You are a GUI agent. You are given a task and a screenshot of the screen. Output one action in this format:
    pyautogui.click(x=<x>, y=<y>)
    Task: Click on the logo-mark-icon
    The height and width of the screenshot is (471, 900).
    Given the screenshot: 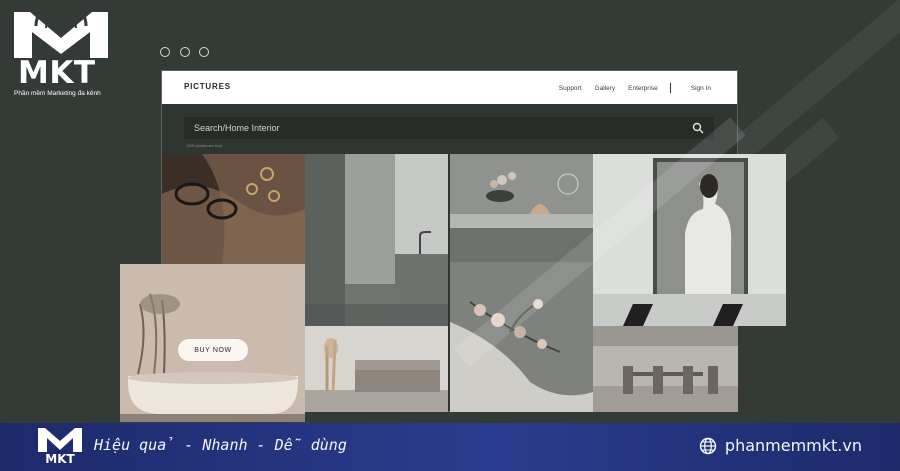 What is the action you would take?
    pyautogui.click(x=61, y=33)
    